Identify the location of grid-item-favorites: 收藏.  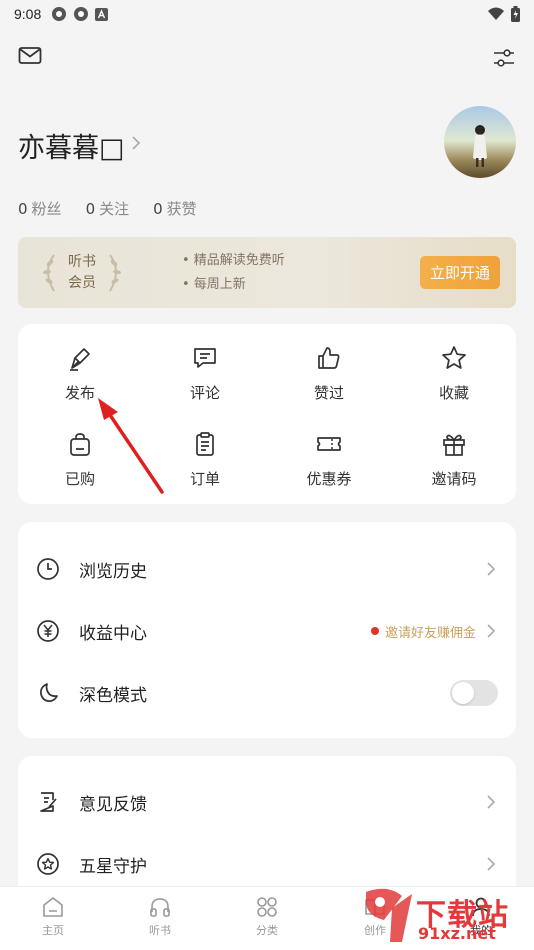
(454, 368).